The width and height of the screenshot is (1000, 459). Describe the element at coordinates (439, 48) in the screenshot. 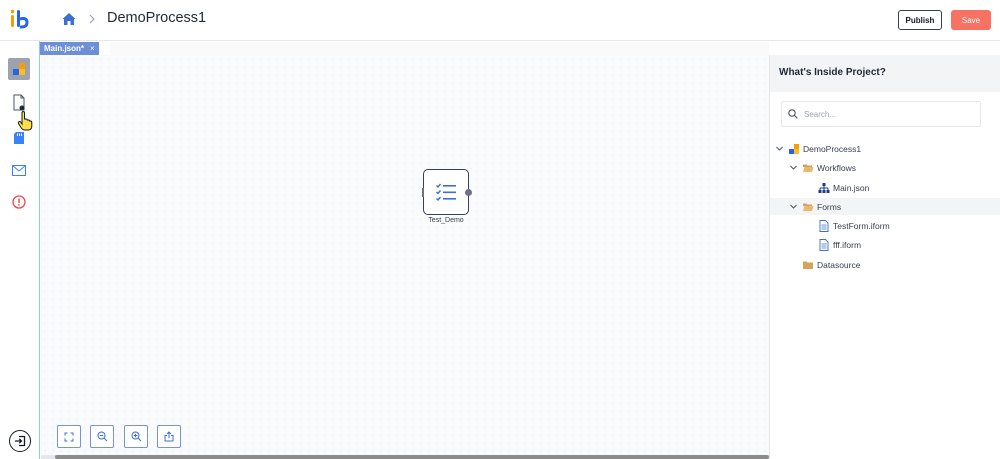

I see `tab-strip` at that location.